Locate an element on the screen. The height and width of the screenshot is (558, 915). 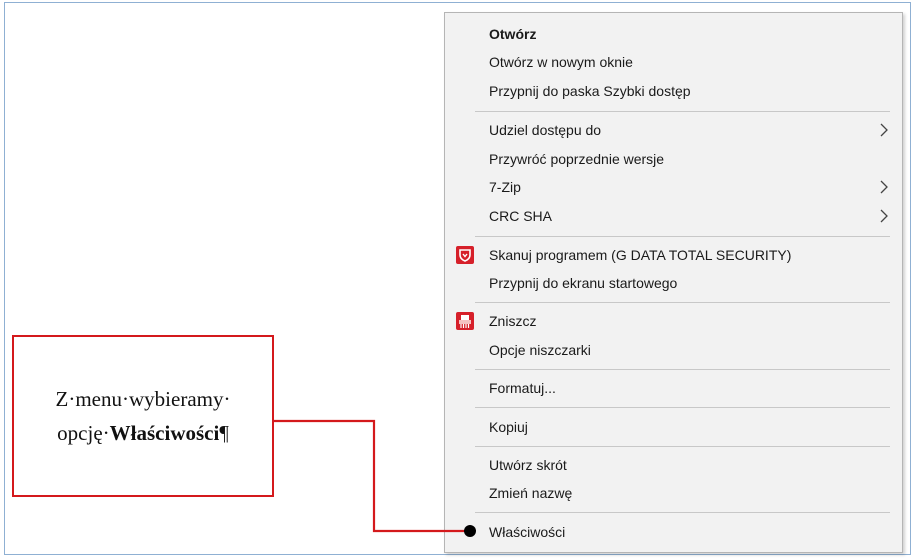
callout-box: Z·menu·wybieramy· opcję·Właściwości¶ is located at coordinates (143, 416).